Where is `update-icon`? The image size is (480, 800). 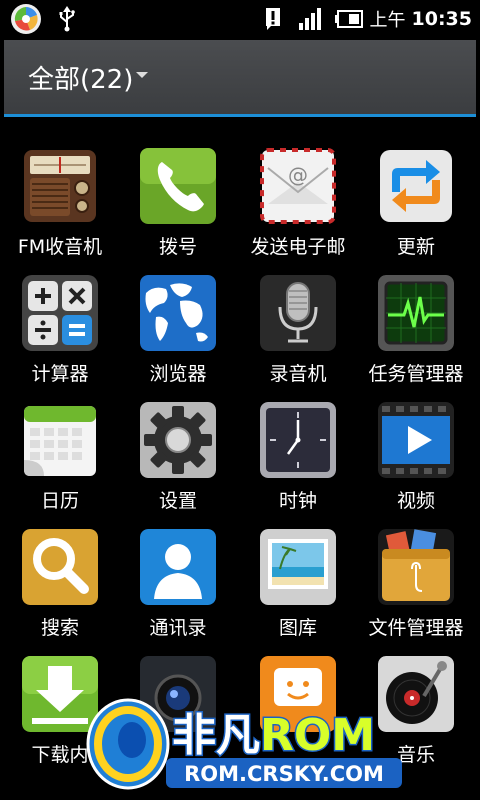
update-icon is located at coordinates (416, 186).